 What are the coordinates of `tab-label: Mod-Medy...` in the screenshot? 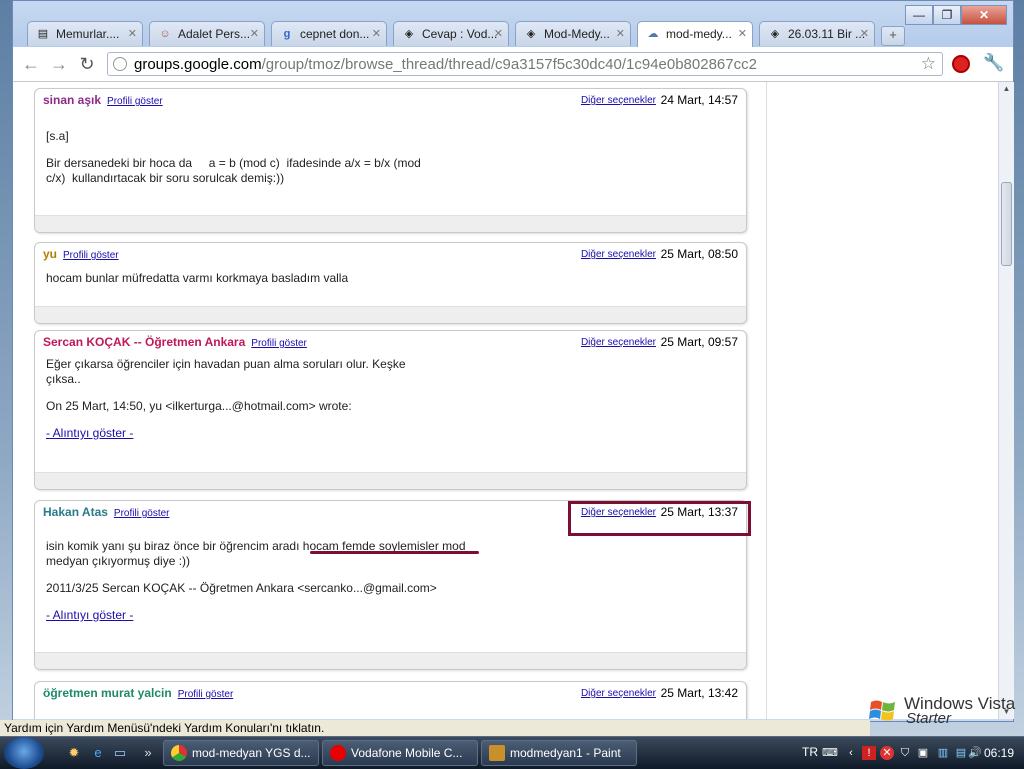 It's located at (577, 34).